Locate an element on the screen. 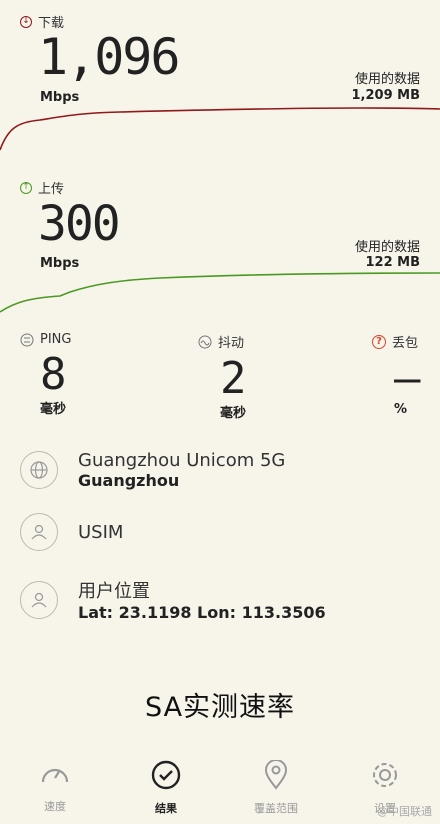  upload-data-used-label: 使用的数据 is located at coordinates (387, 247).